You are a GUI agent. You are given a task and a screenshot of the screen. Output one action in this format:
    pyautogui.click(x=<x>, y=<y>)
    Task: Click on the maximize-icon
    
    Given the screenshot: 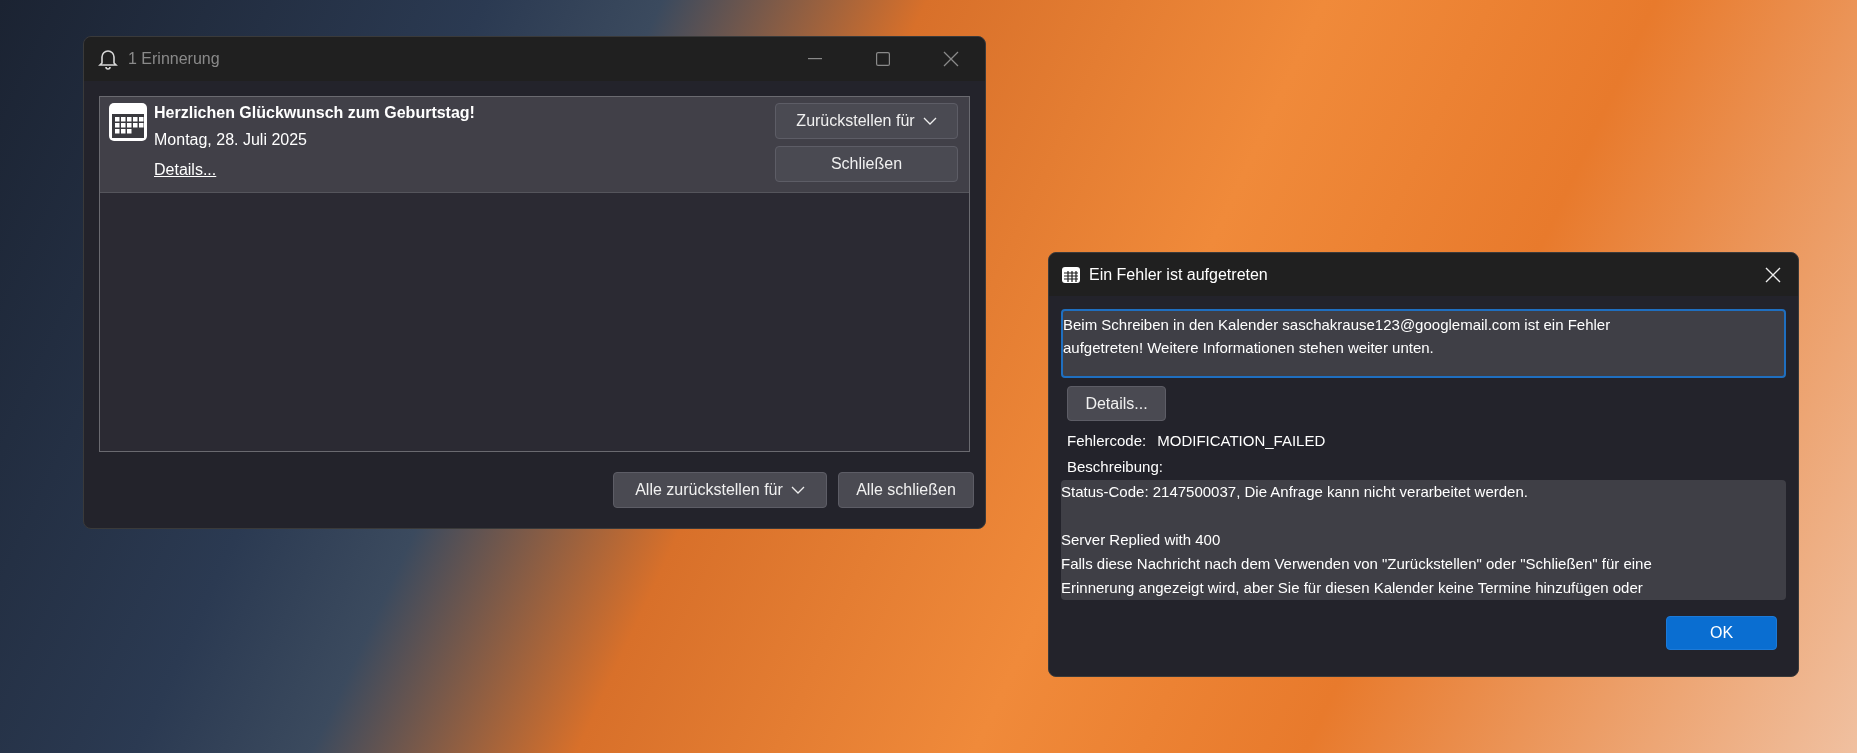 What is the action you would take?
    pyautogui.click(x=883, y=59)
    